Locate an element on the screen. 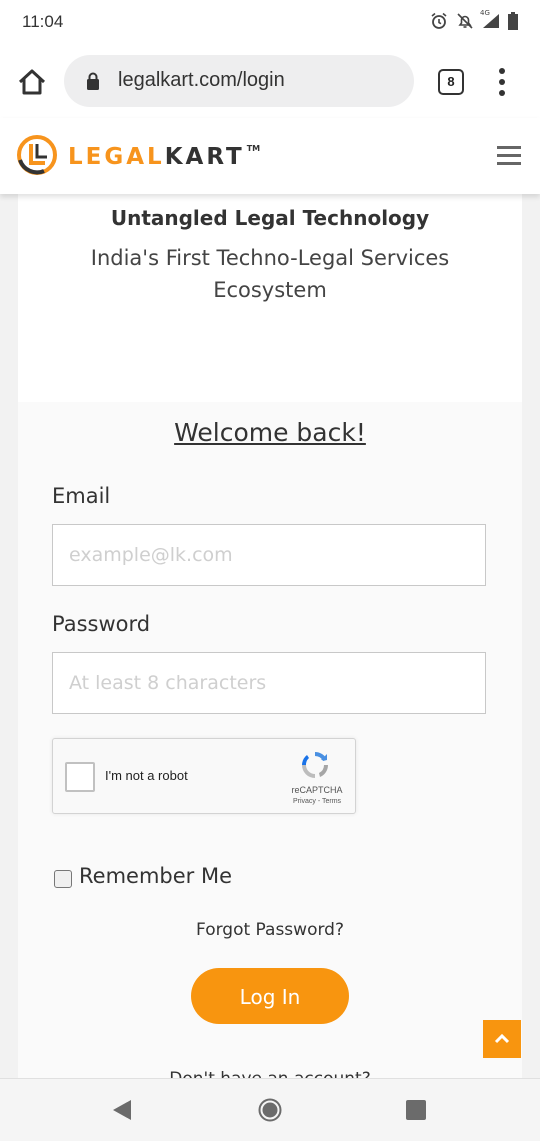 The image size is (540, 1141). logo-wordmark: LEGALKART TM is located at coordinates (164, 157).